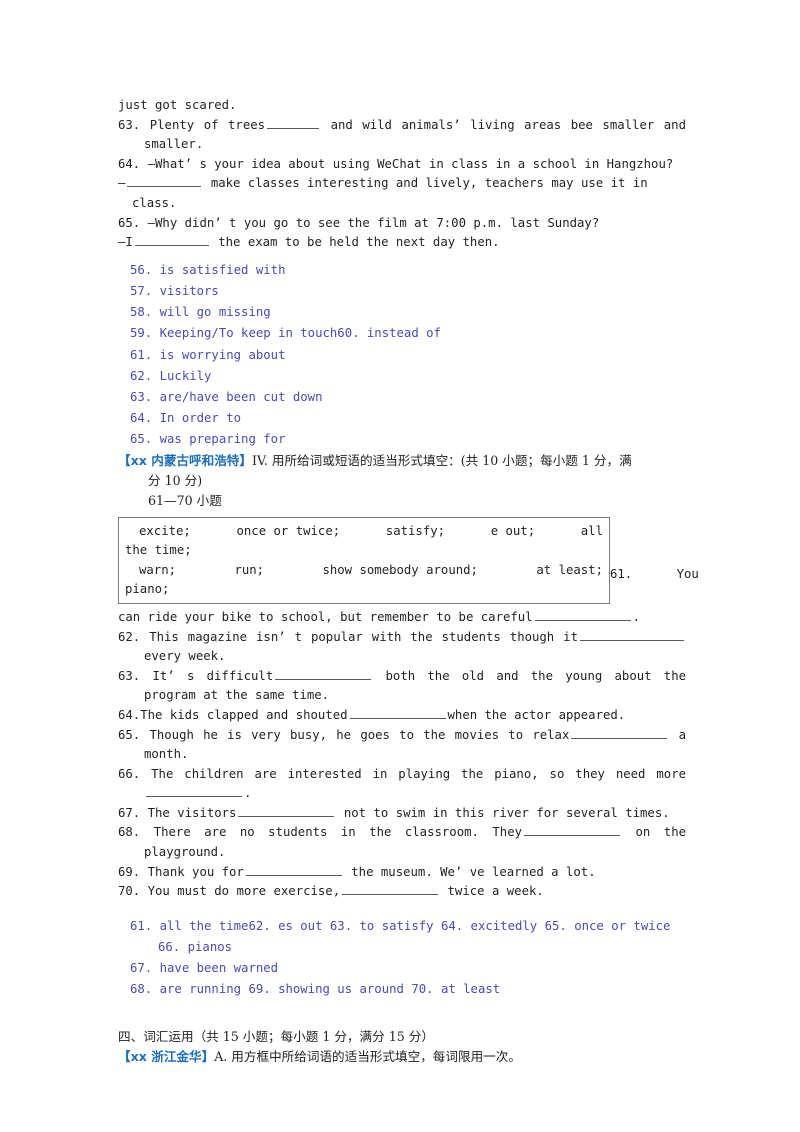 The height and width of the screenshot is (1132, 800). Describe the element at coordinates (495, 891) in the screenshot. I see `question-70-text-after: twice a week.` at that location.